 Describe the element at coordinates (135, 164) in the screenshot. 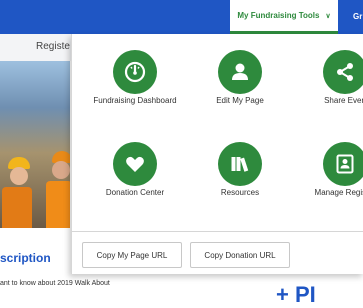

I see `heart-icon` at that location.